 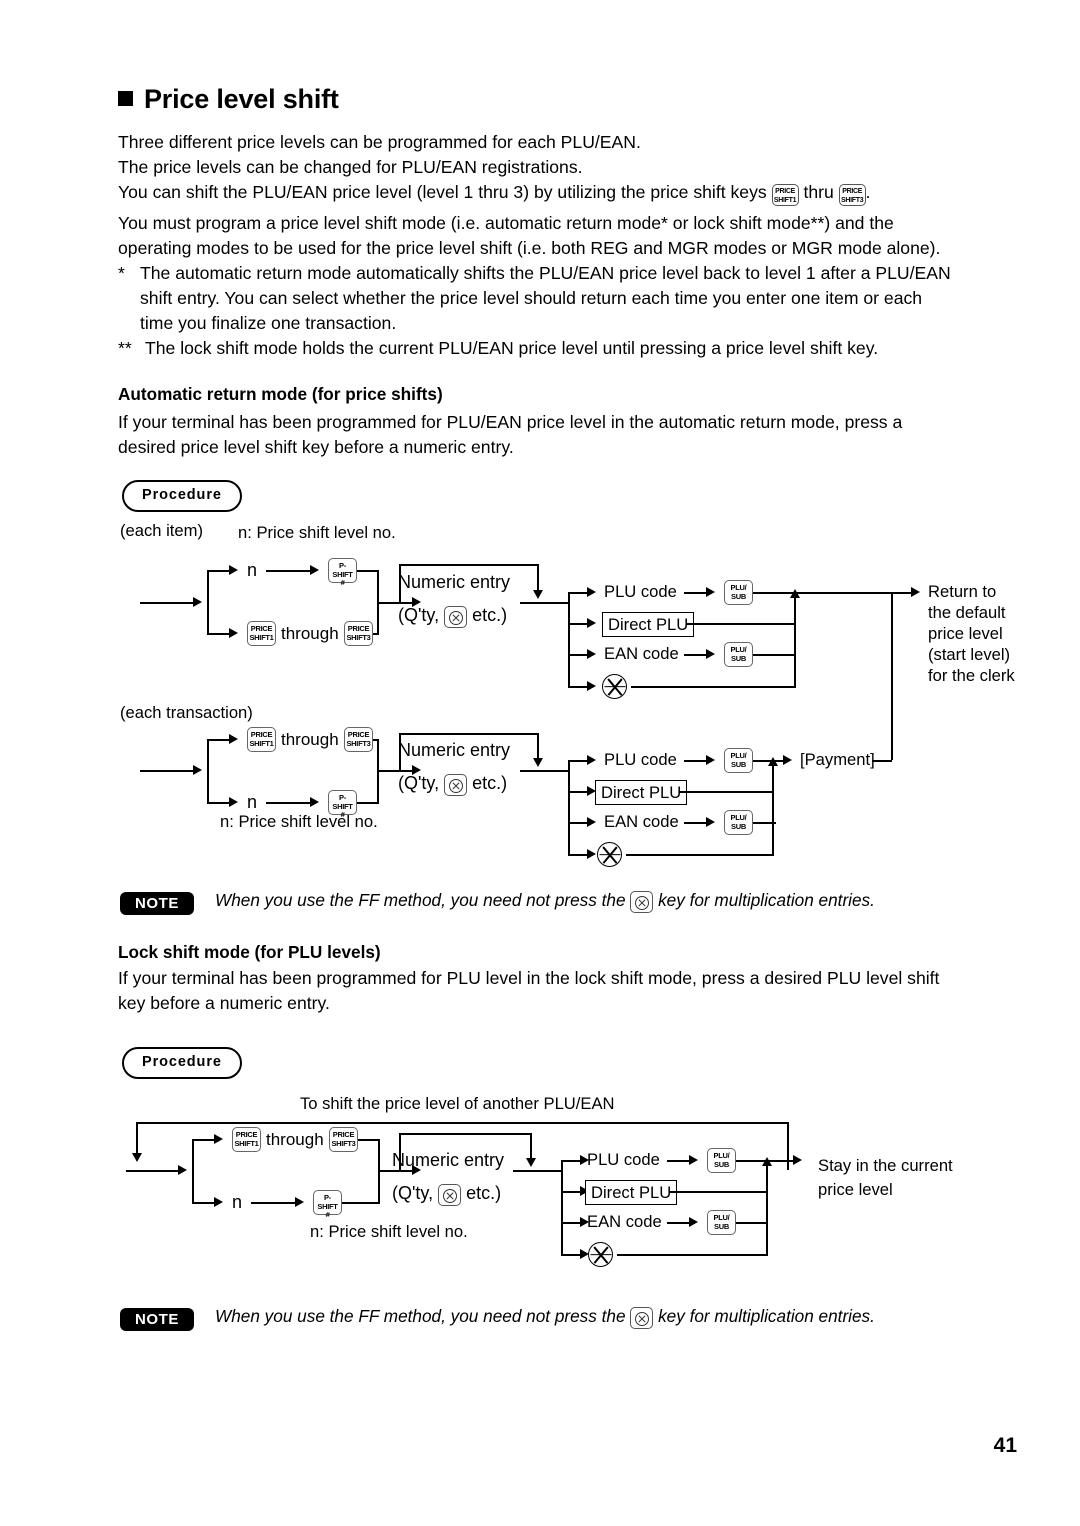 I want to click on ean-row-arrow-icon, so click(x=591, y=654).